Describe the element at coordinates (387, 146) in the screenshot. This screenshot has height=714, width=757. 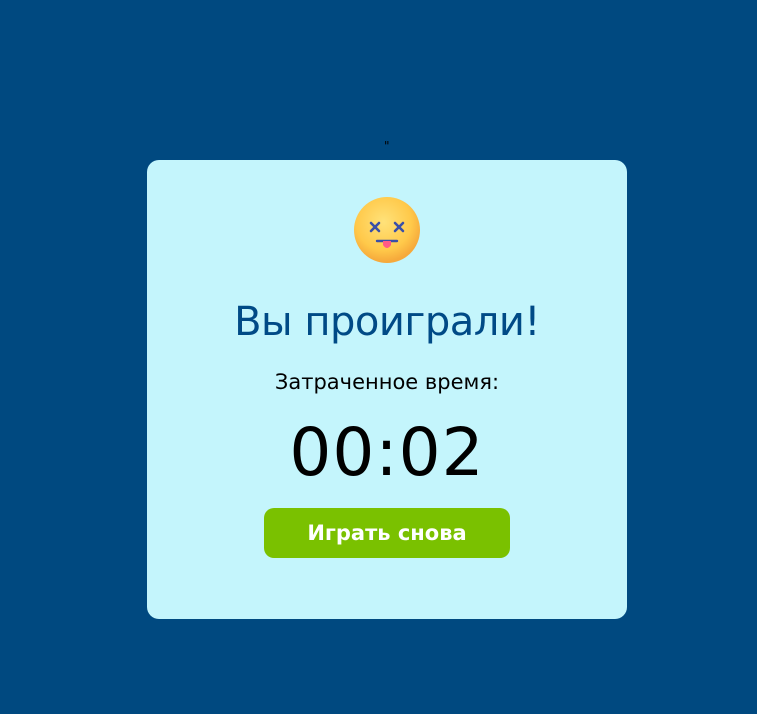
I see `stray-quote-mark: "` at that location.